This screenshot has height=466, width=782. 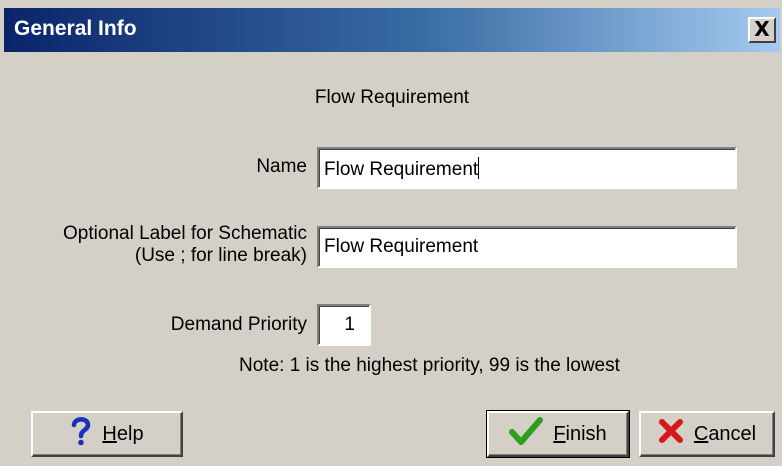 What do you see at coordinates (281, 166) in the screenshot?
I see `name-label: Name` at bounding box center [281, 166].